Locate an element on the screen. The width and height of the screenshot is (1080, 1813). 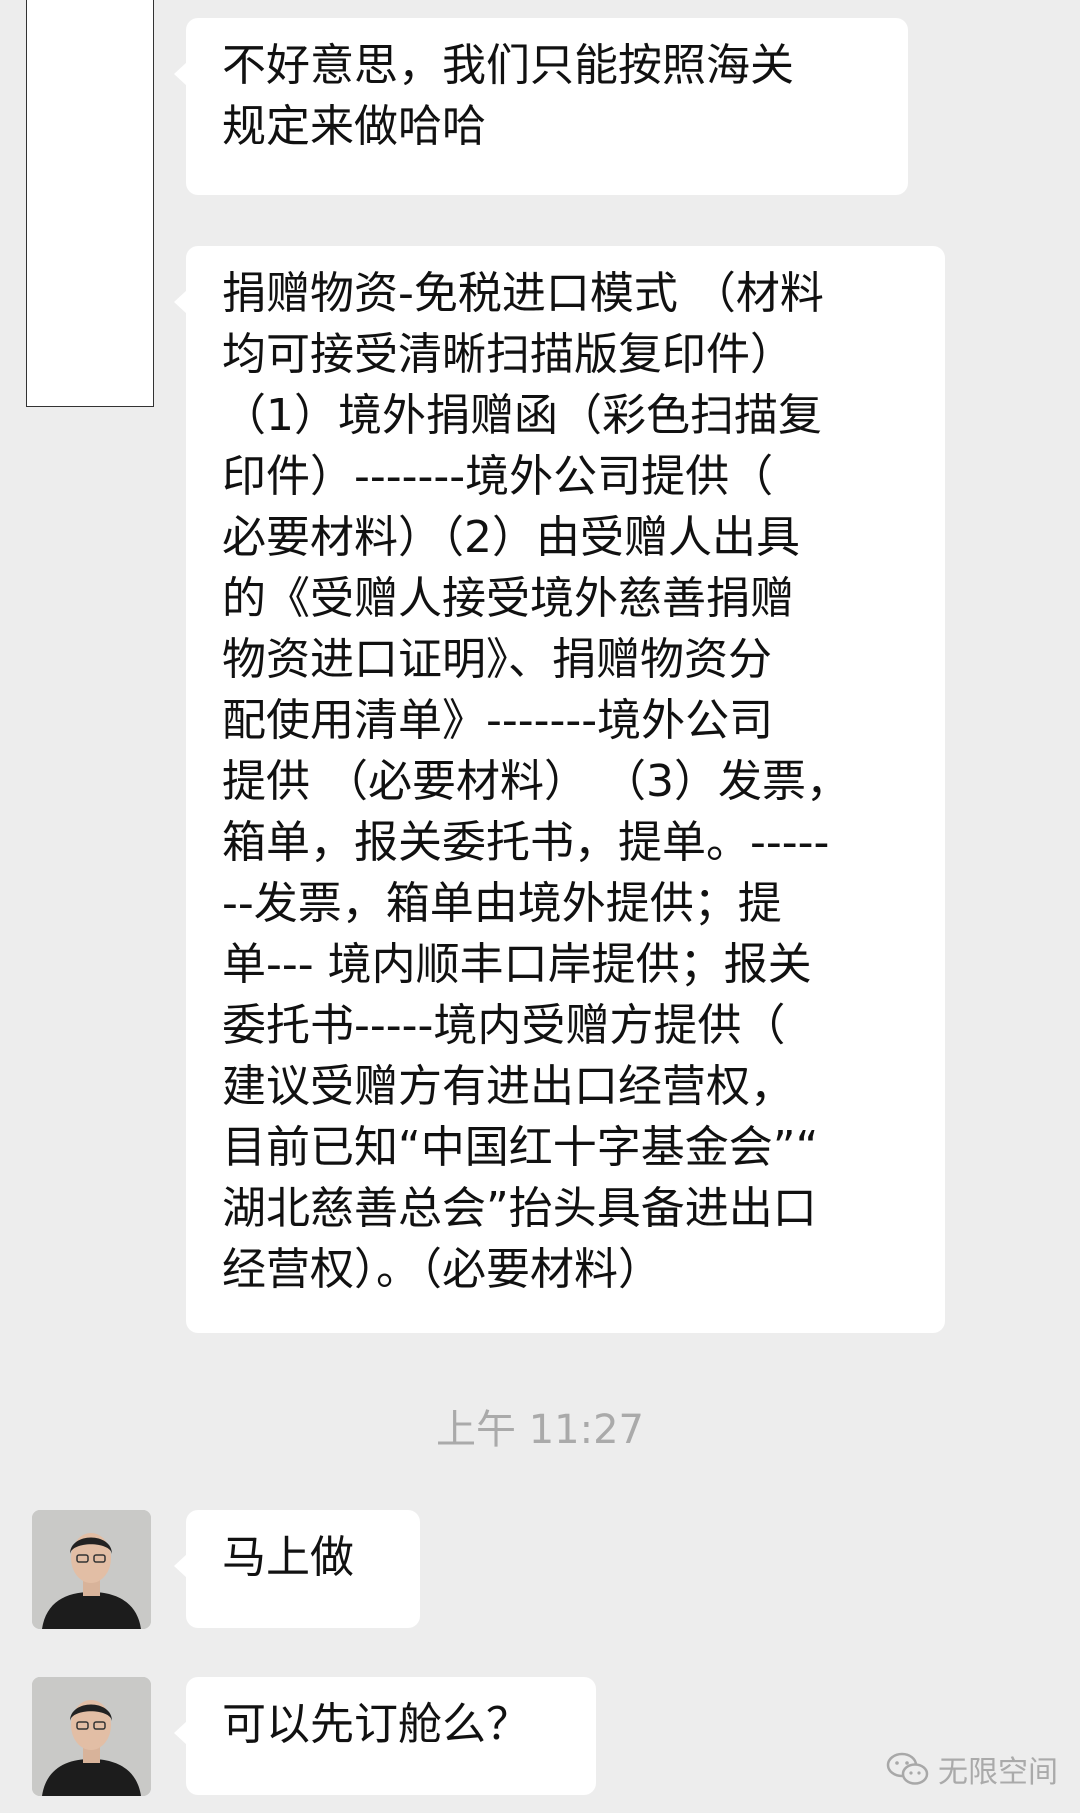
watermark-text: 无限空间 is located at coordinates (998, 1772).